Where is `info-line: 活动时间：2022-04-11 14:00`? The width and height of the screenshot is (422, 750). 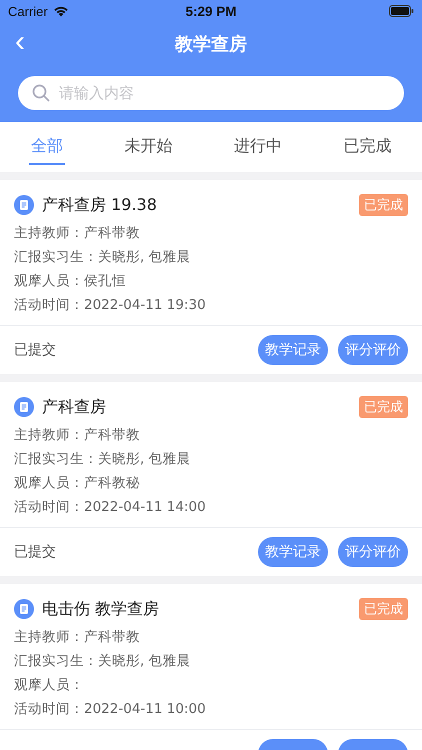 info-line: 活动时间：2022-04-11 14:00 is located at coordinates (110, 507).